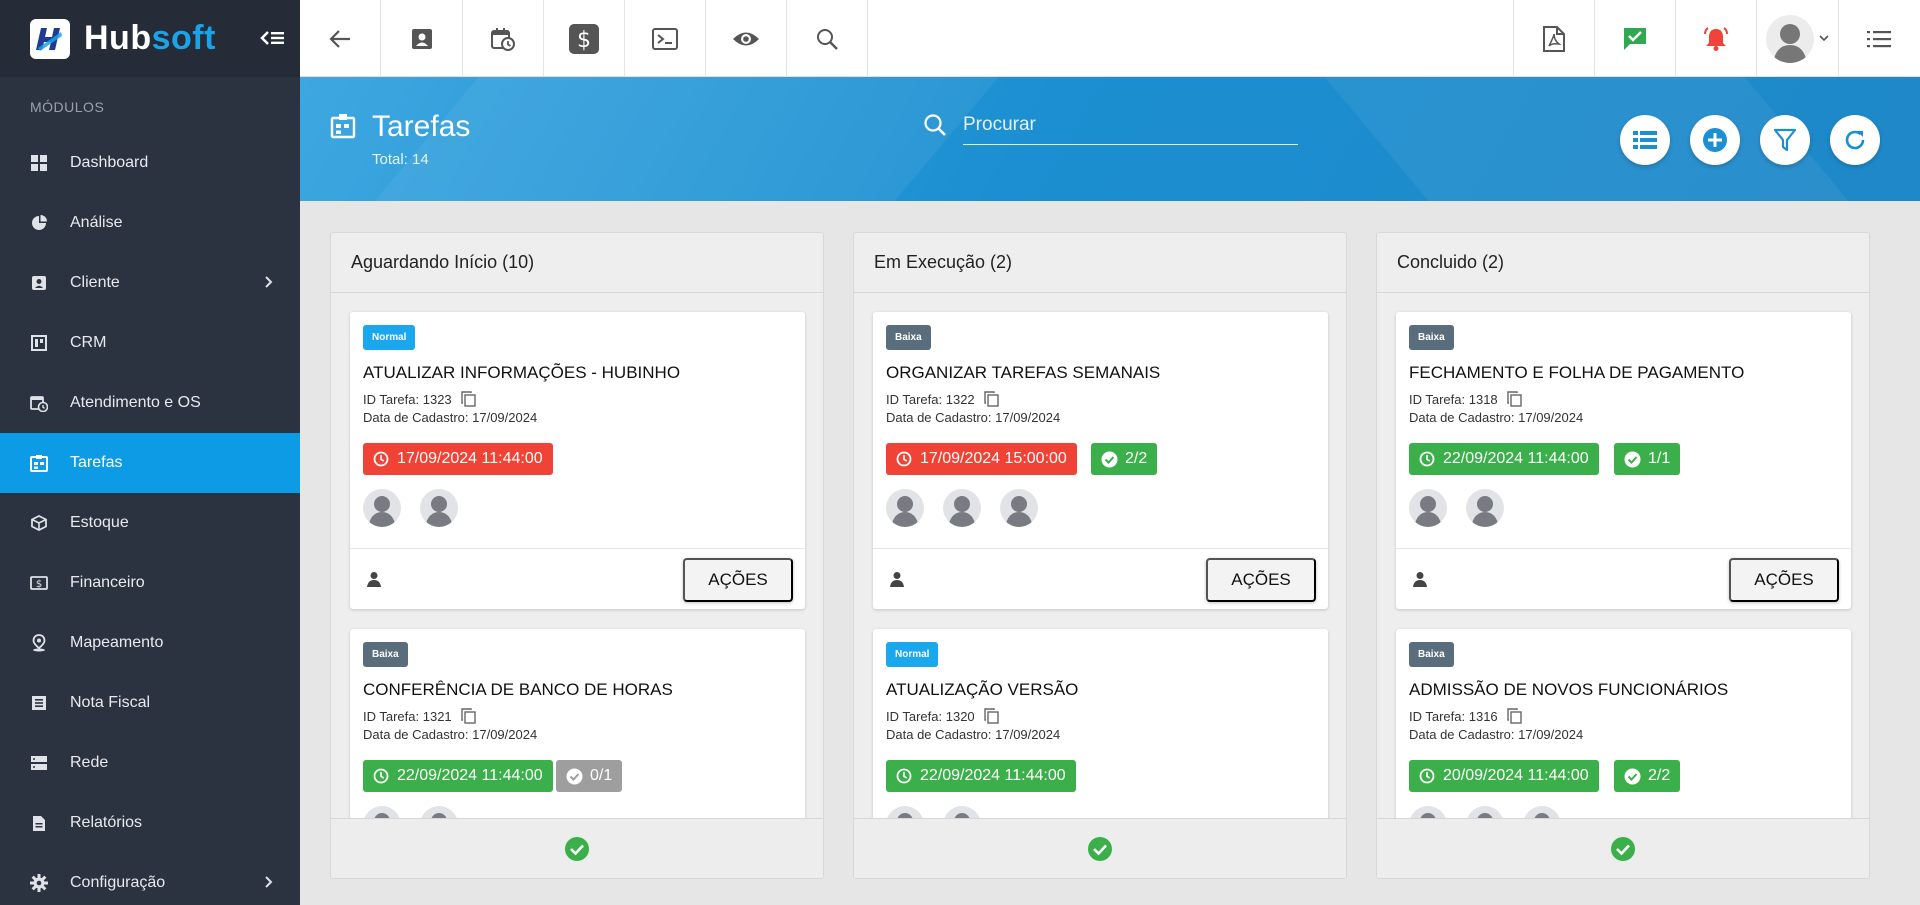 This screenshot has width=1920, height=905. I want to click on menu-list-button, so click(1878, 38).